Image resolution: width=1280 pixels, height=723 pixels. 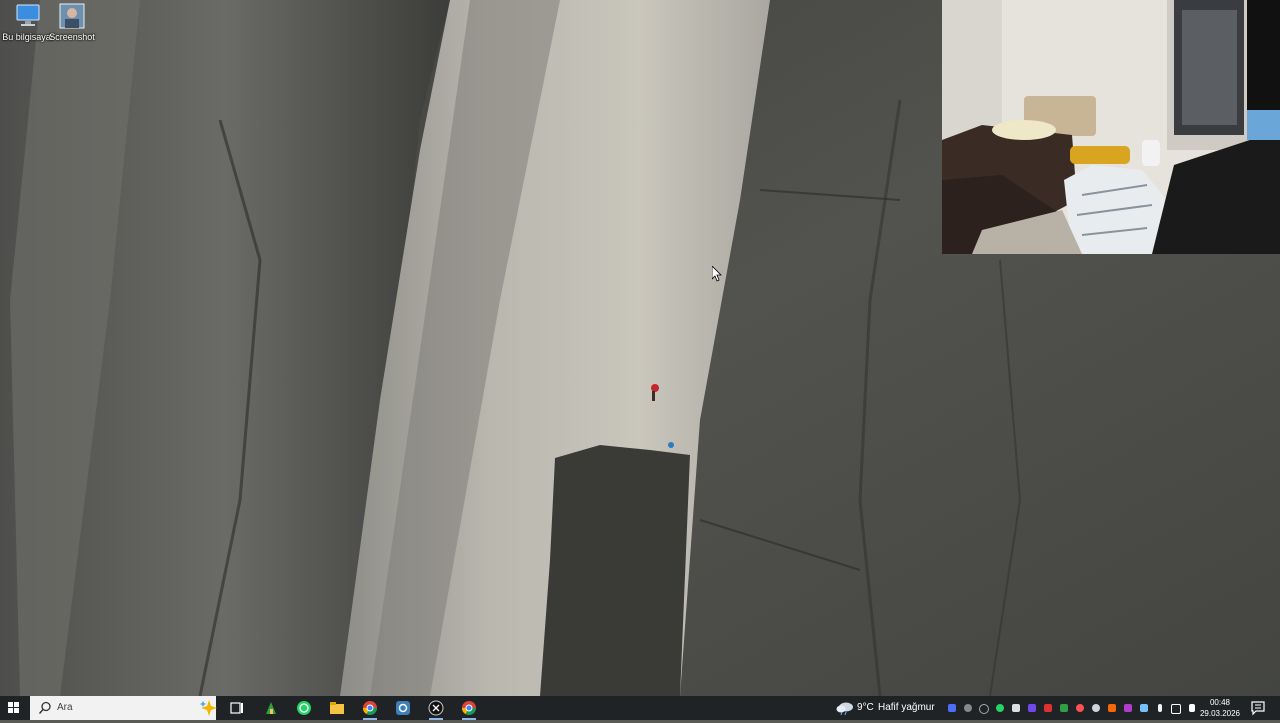 What do you see at coordinates (1220, 713) in the screenshot?
I see `clock-date: 29.03.2026` at bounding box center [1220, 713].